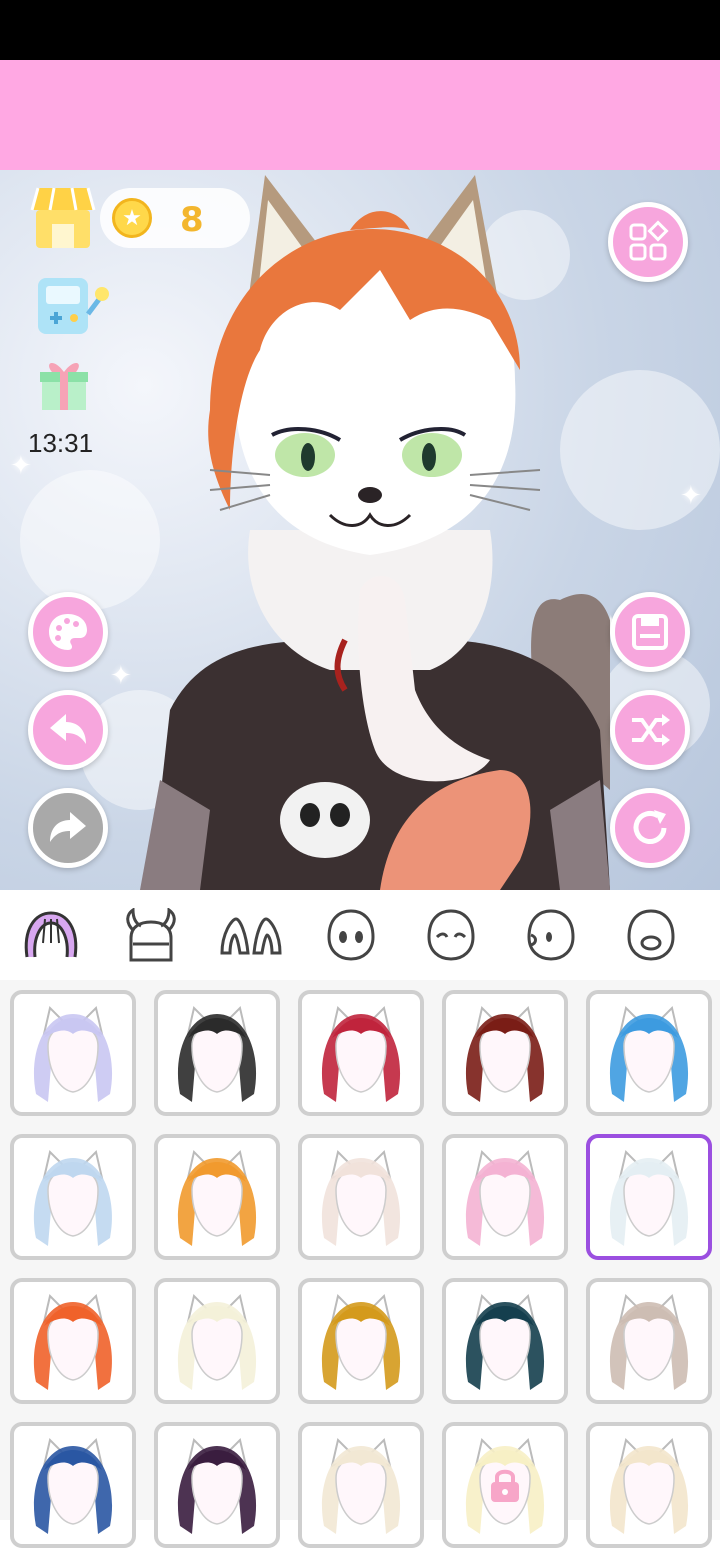  I want to click on face-icon, so click(351, 935).